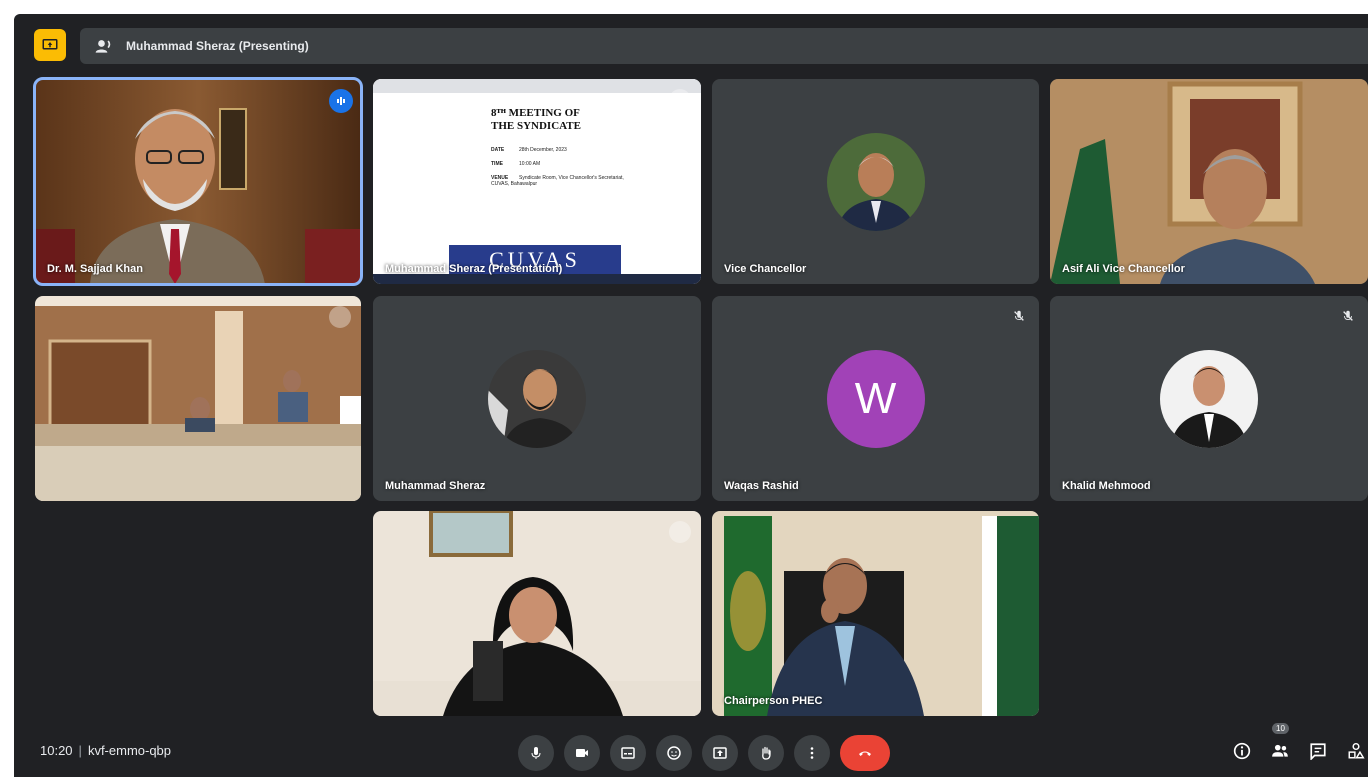 The width and height of the screenshot is (1368, 777). I want to click on participant-tile-khalid-mehmood: Khalid Mehmood, so click(1209, 398).